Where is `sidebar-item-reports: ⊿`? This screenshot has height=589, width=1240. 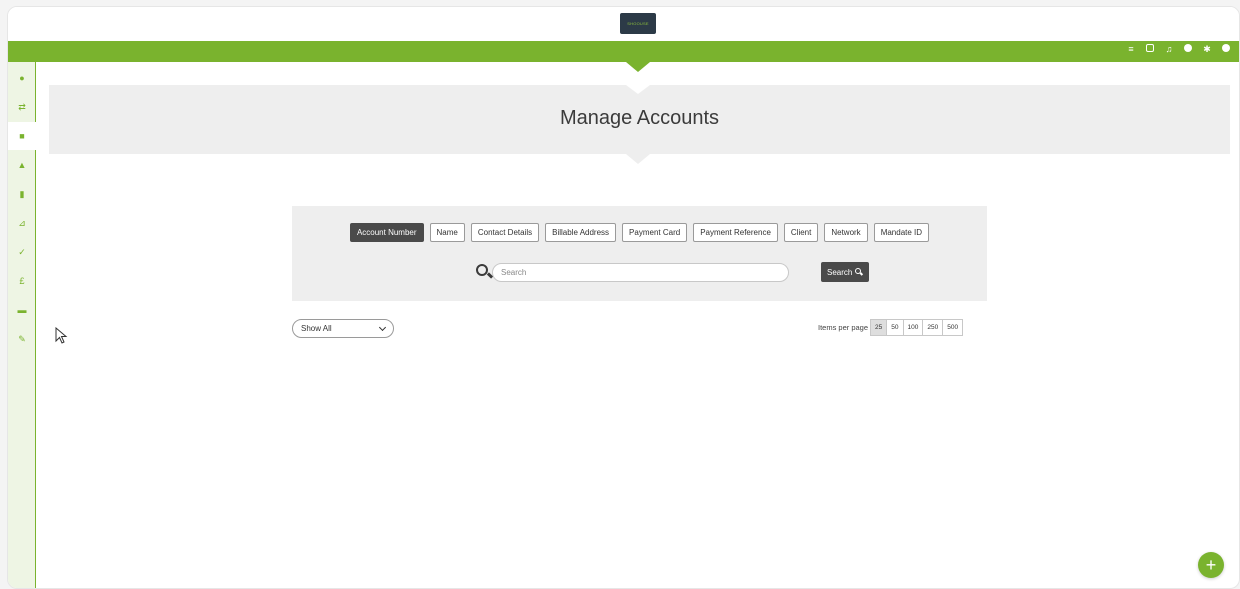 sidebar-item-reports: ⊿ is located at coordinates (22, 223).